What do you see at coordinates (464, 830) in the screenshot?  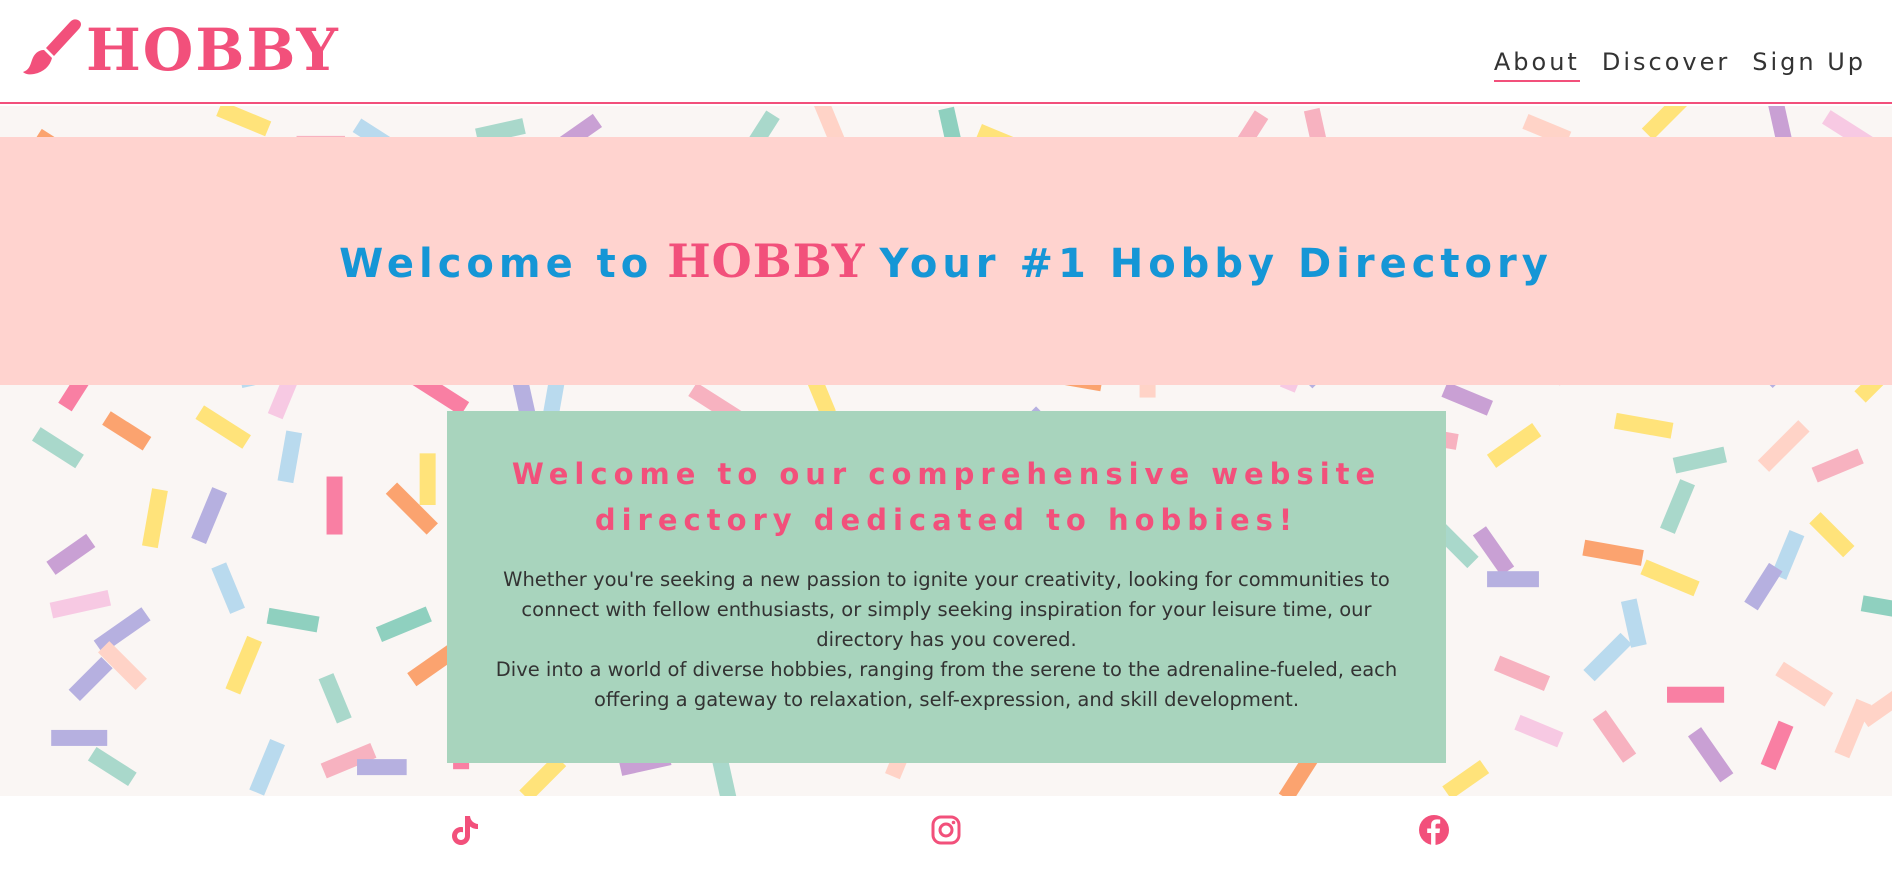 I see `tiktok-icon` at bounding box center [464, 830].